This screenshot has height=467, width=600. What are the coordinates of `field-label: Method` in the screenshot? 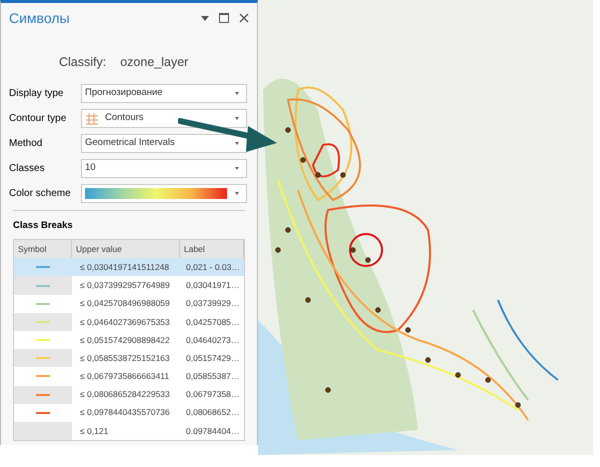 It's located at (26, 144).